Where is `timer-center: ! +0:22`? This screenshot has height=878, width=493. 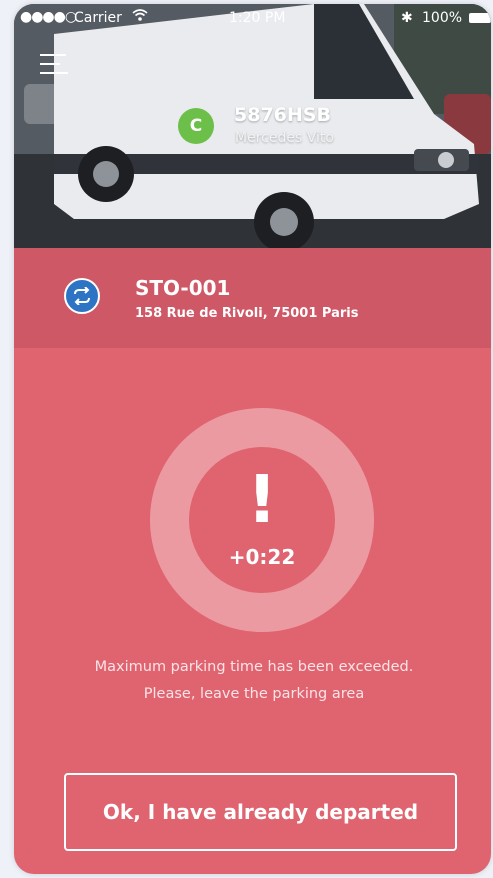
timer-center: ! +0:22 is located at coordinates (262, 520).